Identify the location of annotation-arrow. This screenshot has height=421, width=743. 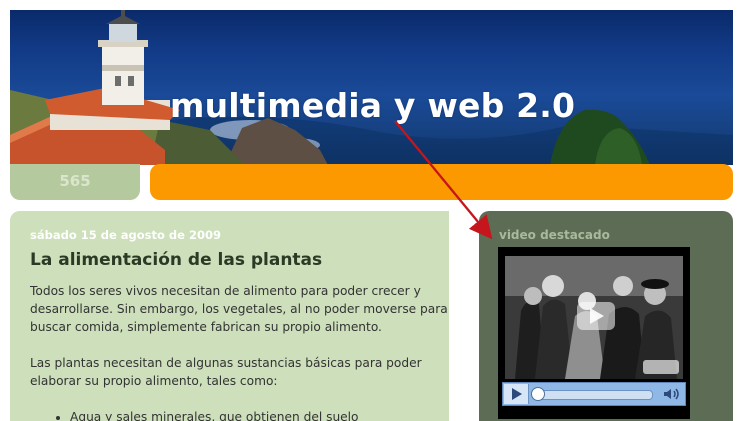
(443, 180).